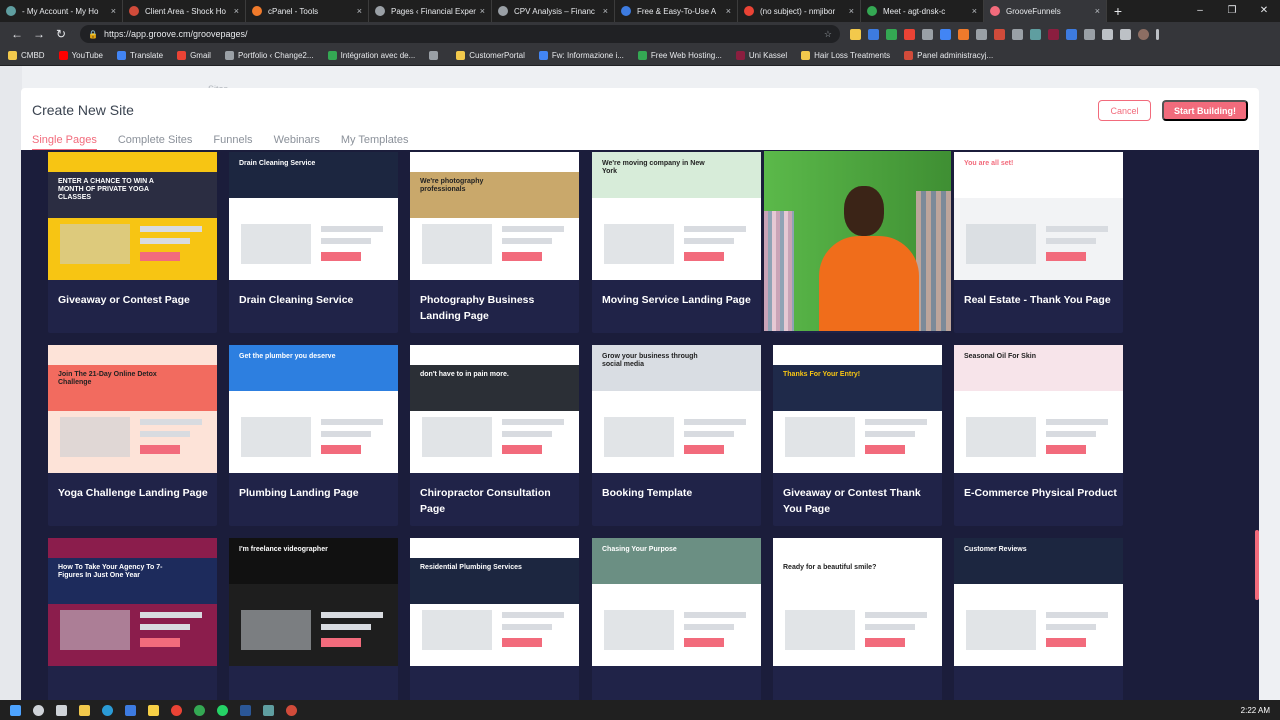 This screenshot has height=720, width=1280. Describe the element at coordinates (176, 710) in the screenshot. I see `chrome-icon` at that location.